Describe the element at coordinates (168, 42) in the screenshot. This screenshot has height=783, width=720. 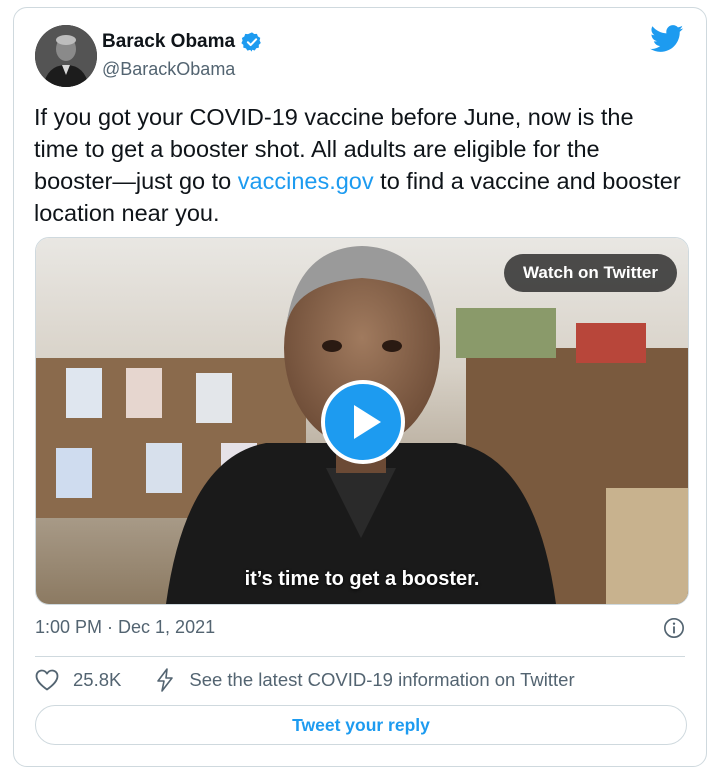
I see `author-name: Barack Obama` at that location.